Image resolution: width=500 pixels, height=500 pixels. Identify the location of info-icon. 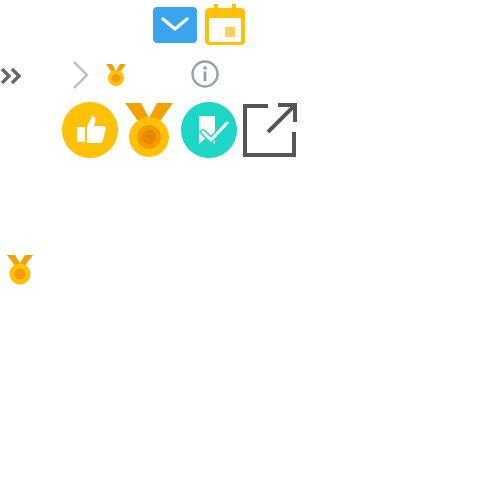
(205, 74).